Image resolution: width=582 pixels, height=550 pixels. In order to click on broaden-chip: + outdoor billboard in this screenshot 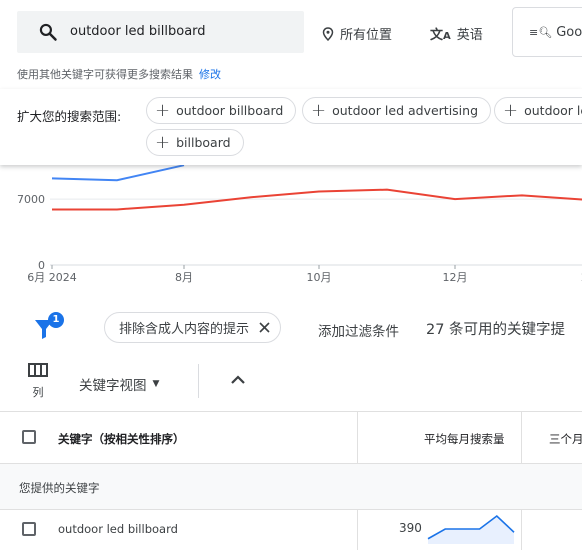, I will do `click(221, 110)`.